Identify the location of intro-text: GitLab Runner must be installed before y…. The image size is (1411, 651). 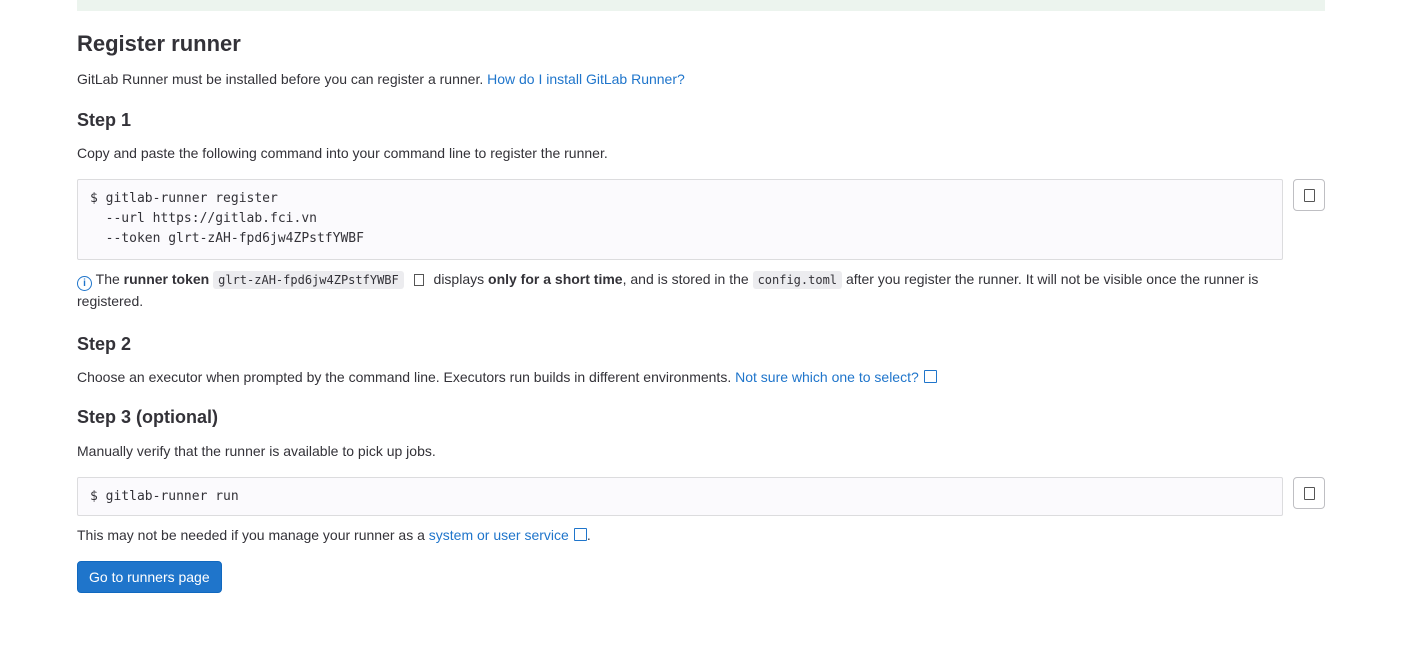
(381, 79).